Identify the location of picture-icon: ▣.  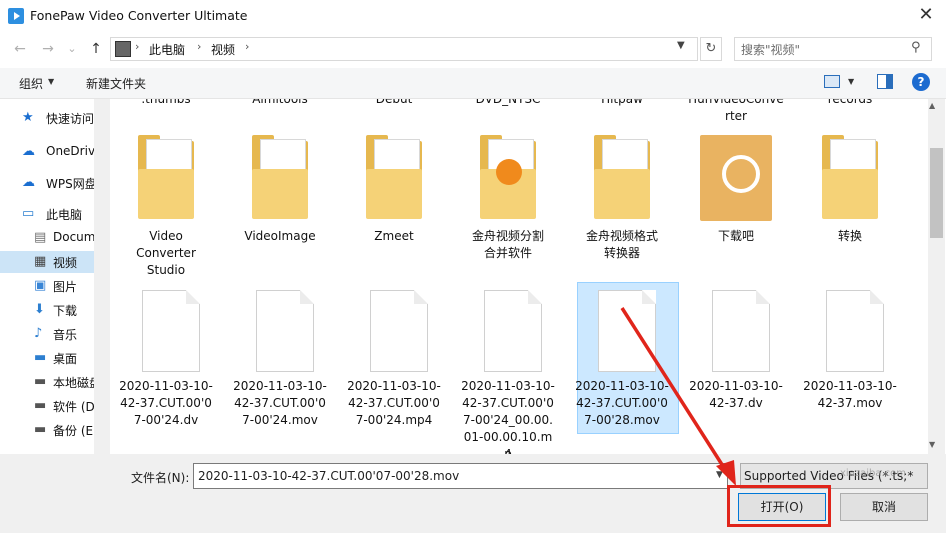
(40, 285).